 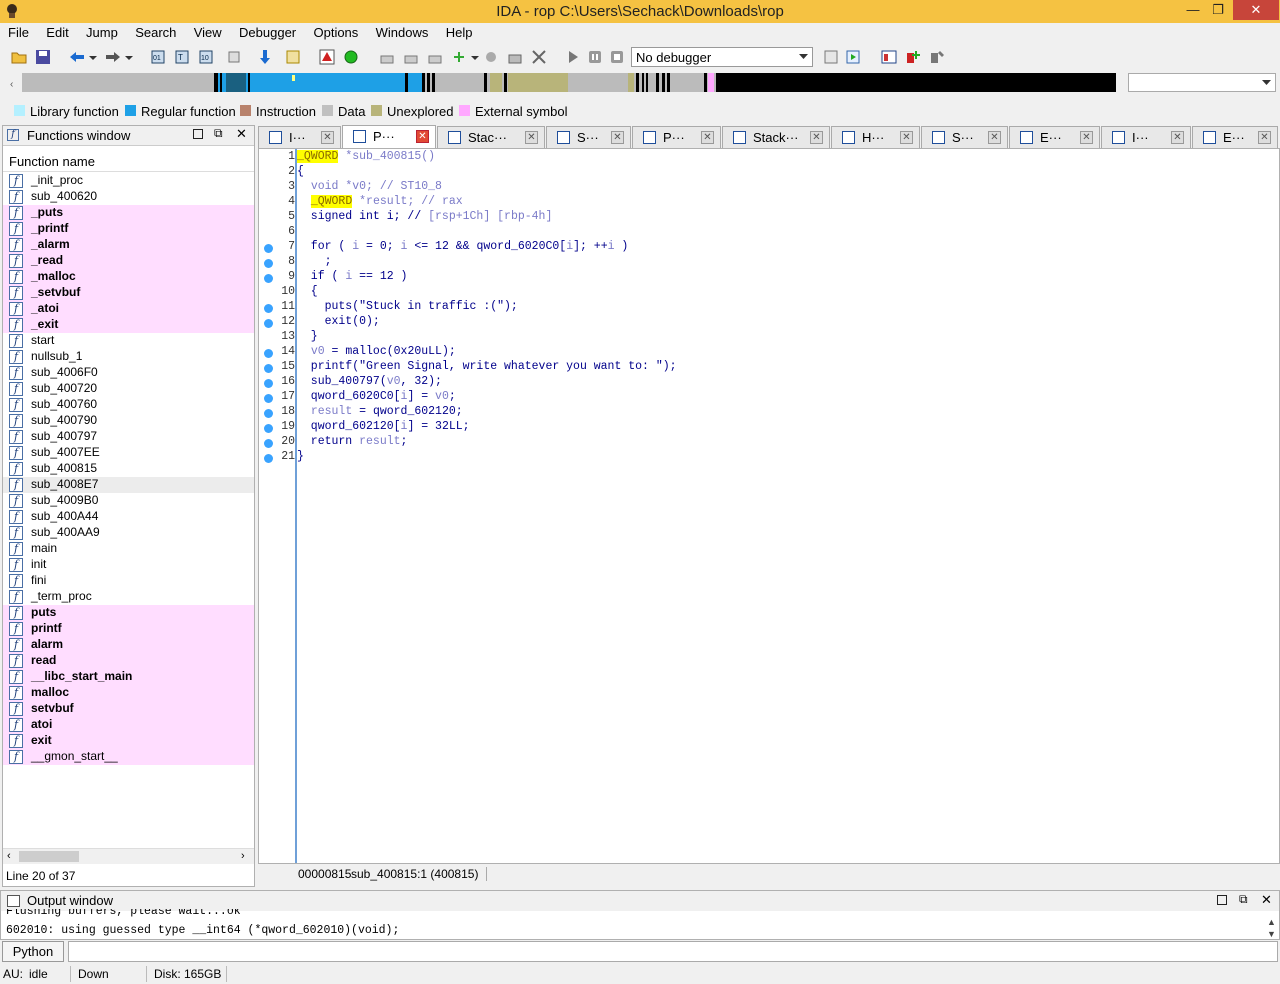 What do you see at coordinates (676, 137) in the screenshot?
I see `view-tab: P··· ✕` at bounding box center [676, 137].